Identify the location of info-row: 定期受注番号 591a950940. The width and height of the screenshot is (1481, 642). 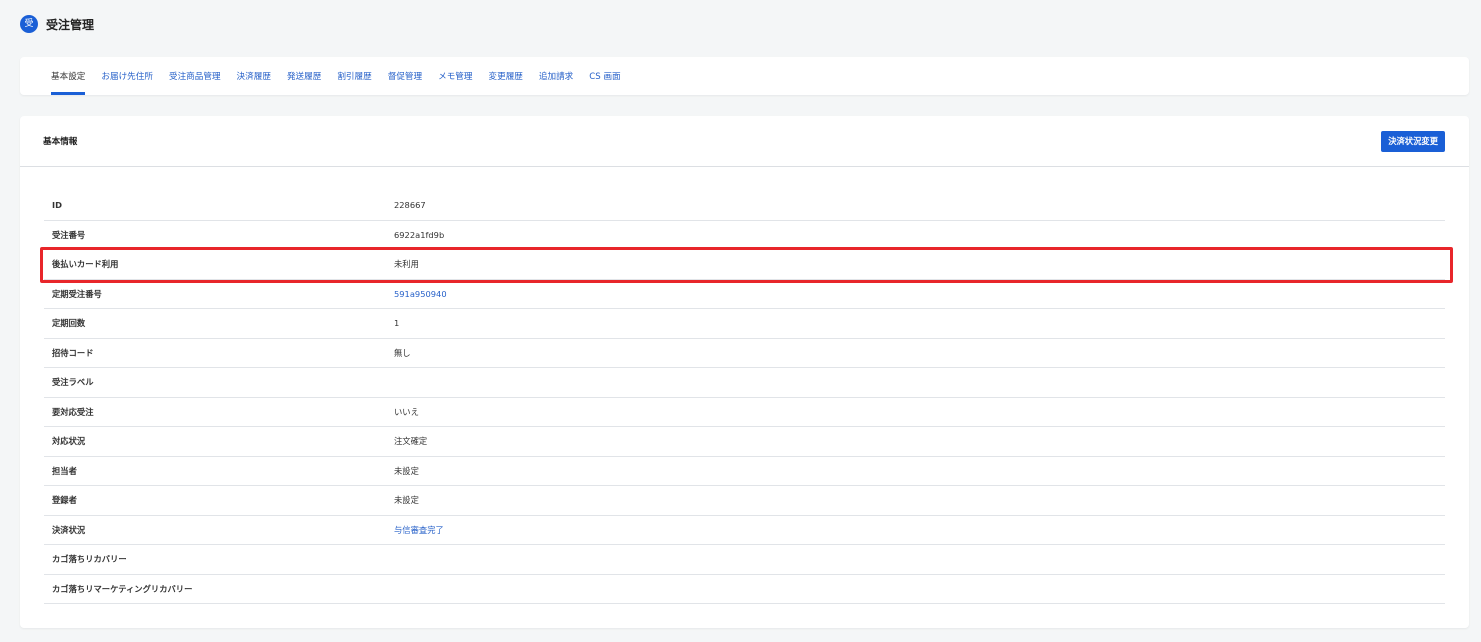
(744, 294).